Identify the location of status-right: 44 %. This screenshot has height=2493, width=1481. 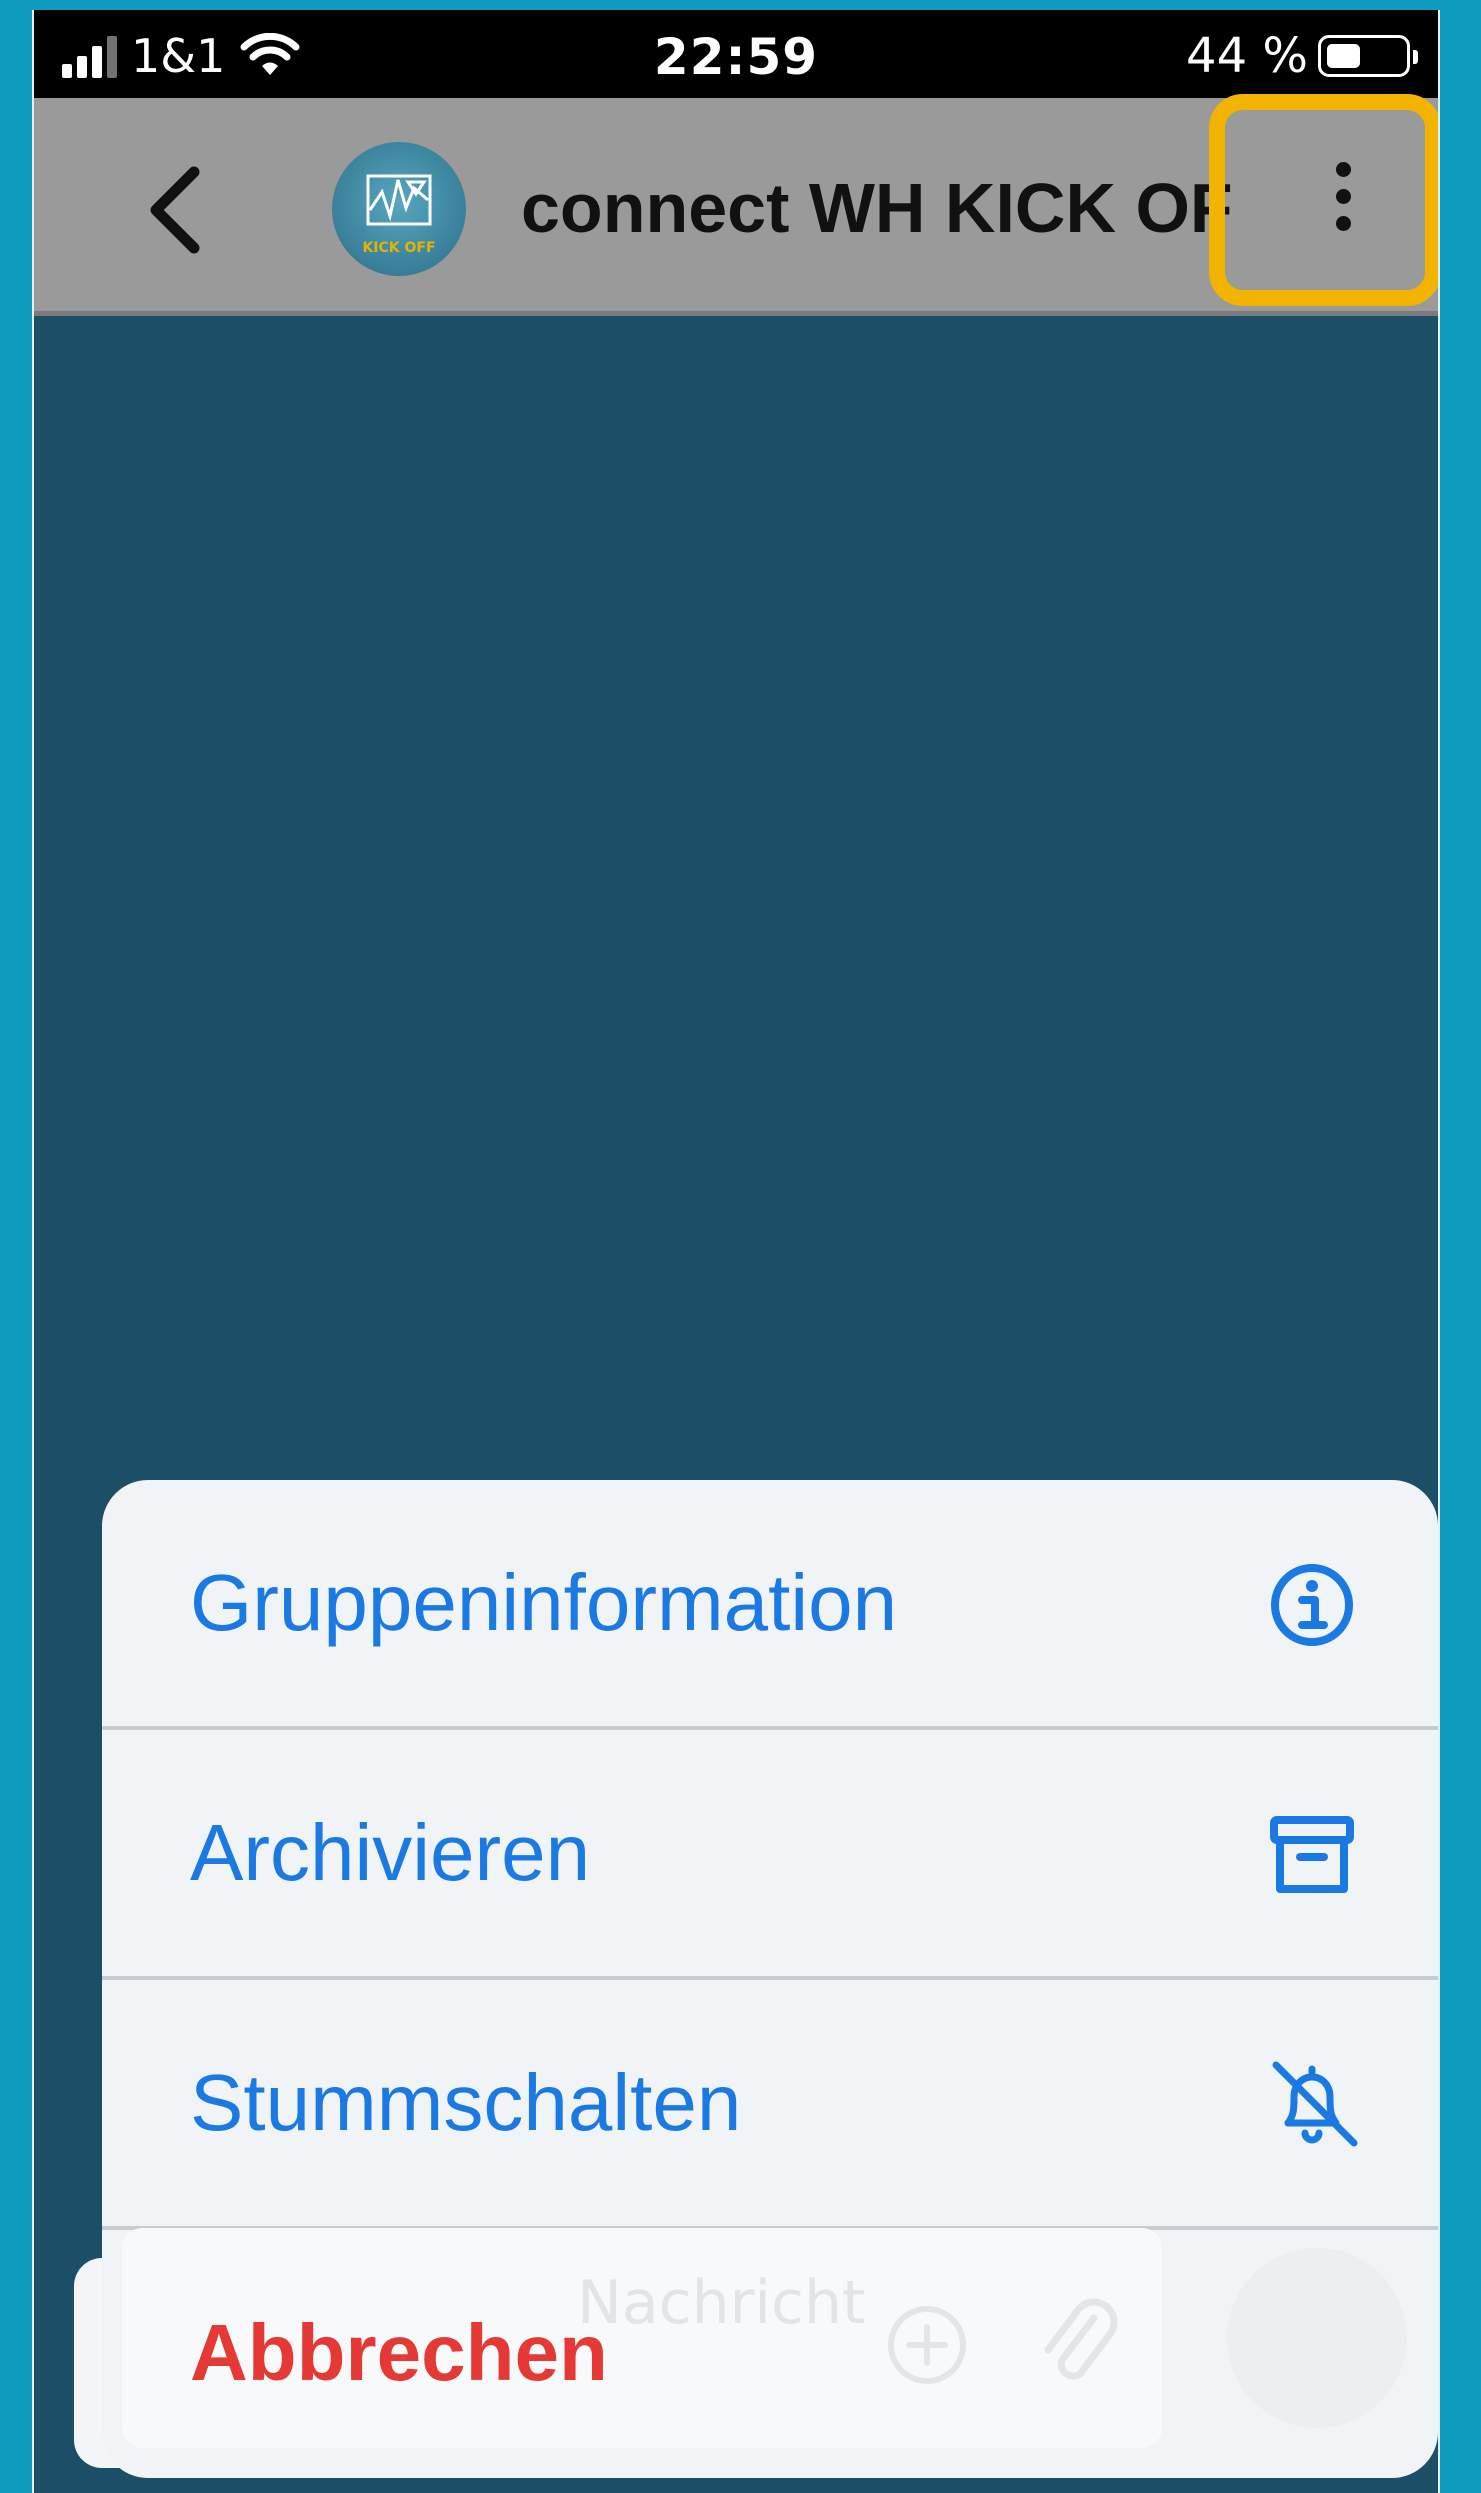
(1302, 56).